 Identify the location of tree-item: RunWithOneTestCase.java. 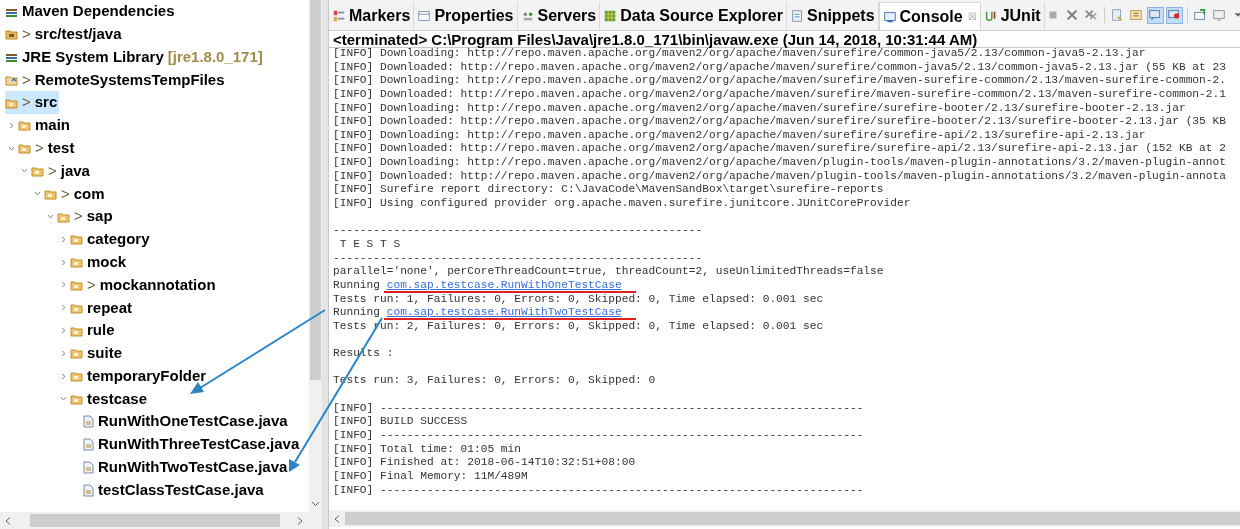
(186, 421).